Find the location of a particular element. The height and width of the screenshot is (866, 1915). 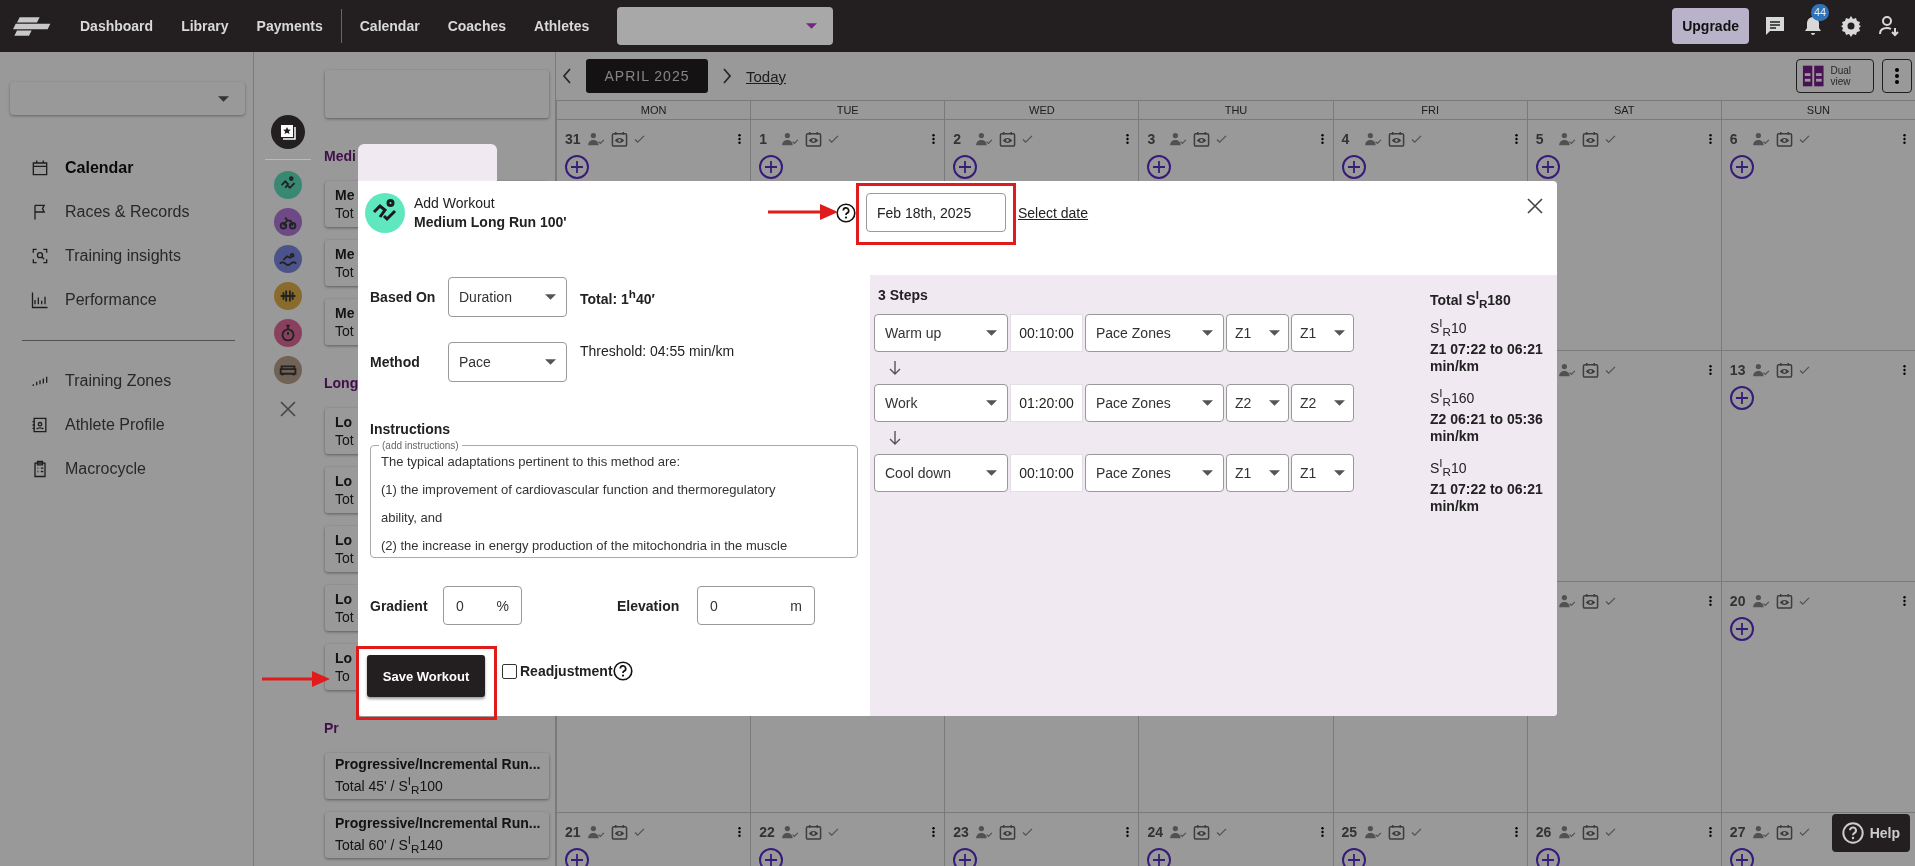

month-button: APRIL 2025 is located at coordinates (647, 76).